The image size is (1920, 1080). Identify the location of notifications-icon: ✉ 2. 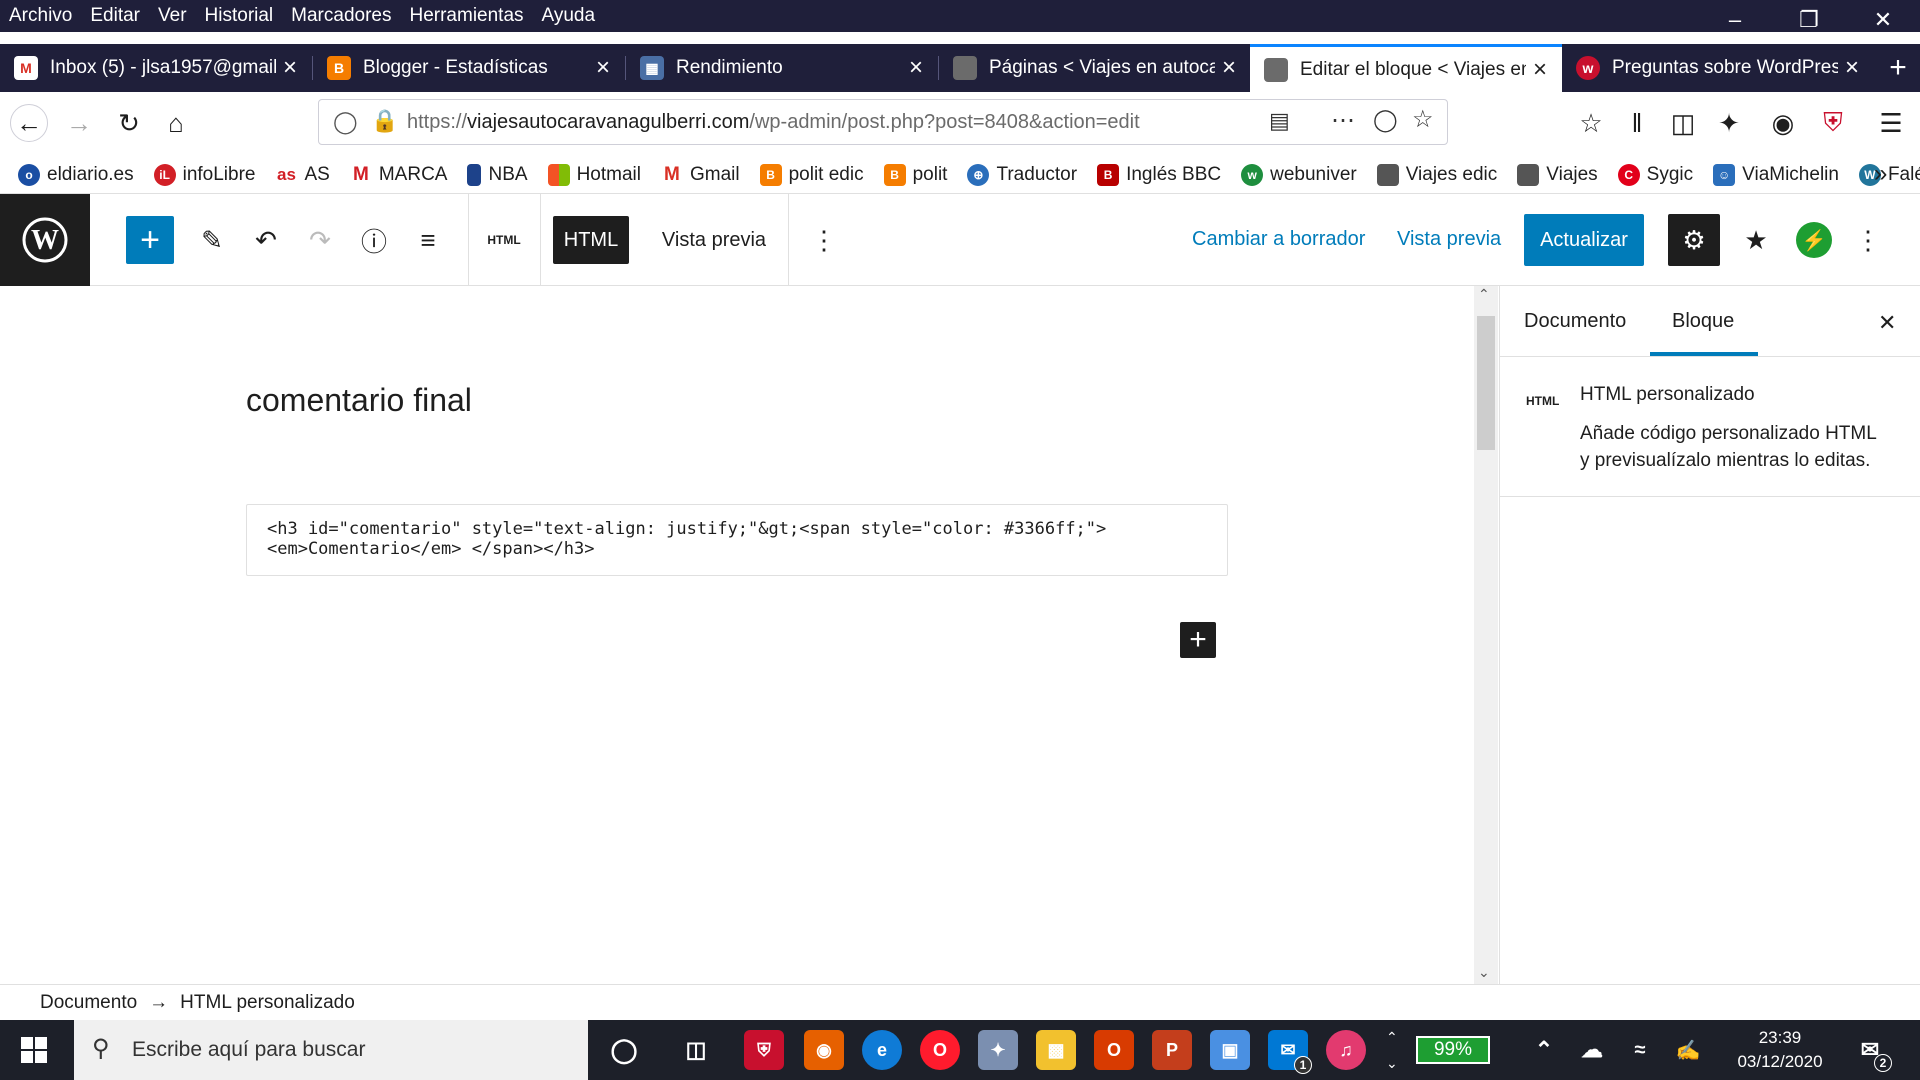
(1871, 1051).